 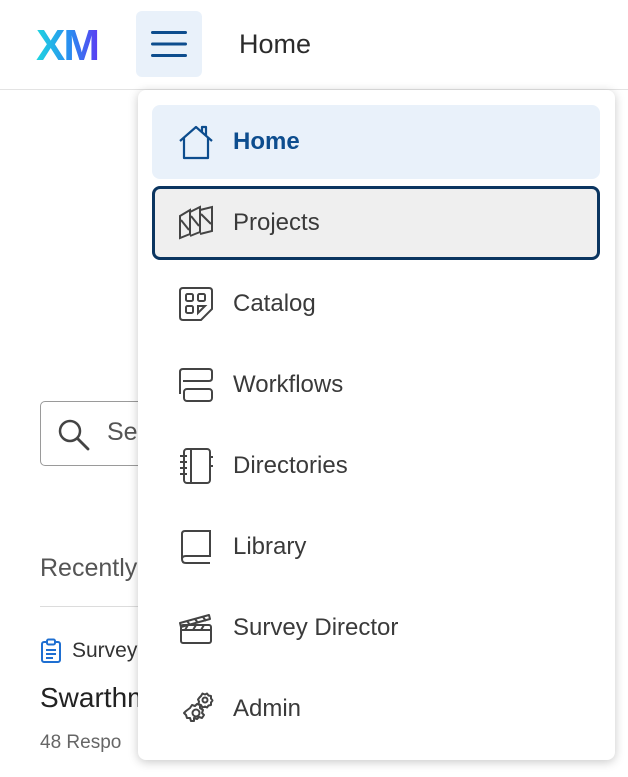 What do you see at coordinates (376, 223) in the screenshot?
I see `menu-item-projects: Projects` at bounding box center [376, 223].